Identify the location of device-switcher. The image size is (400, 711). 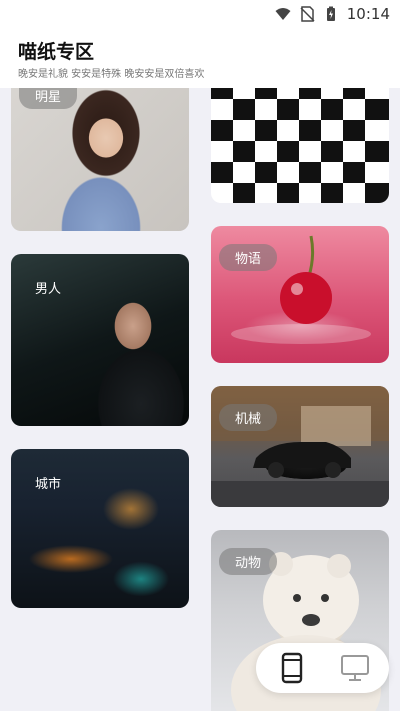
(322, 668).